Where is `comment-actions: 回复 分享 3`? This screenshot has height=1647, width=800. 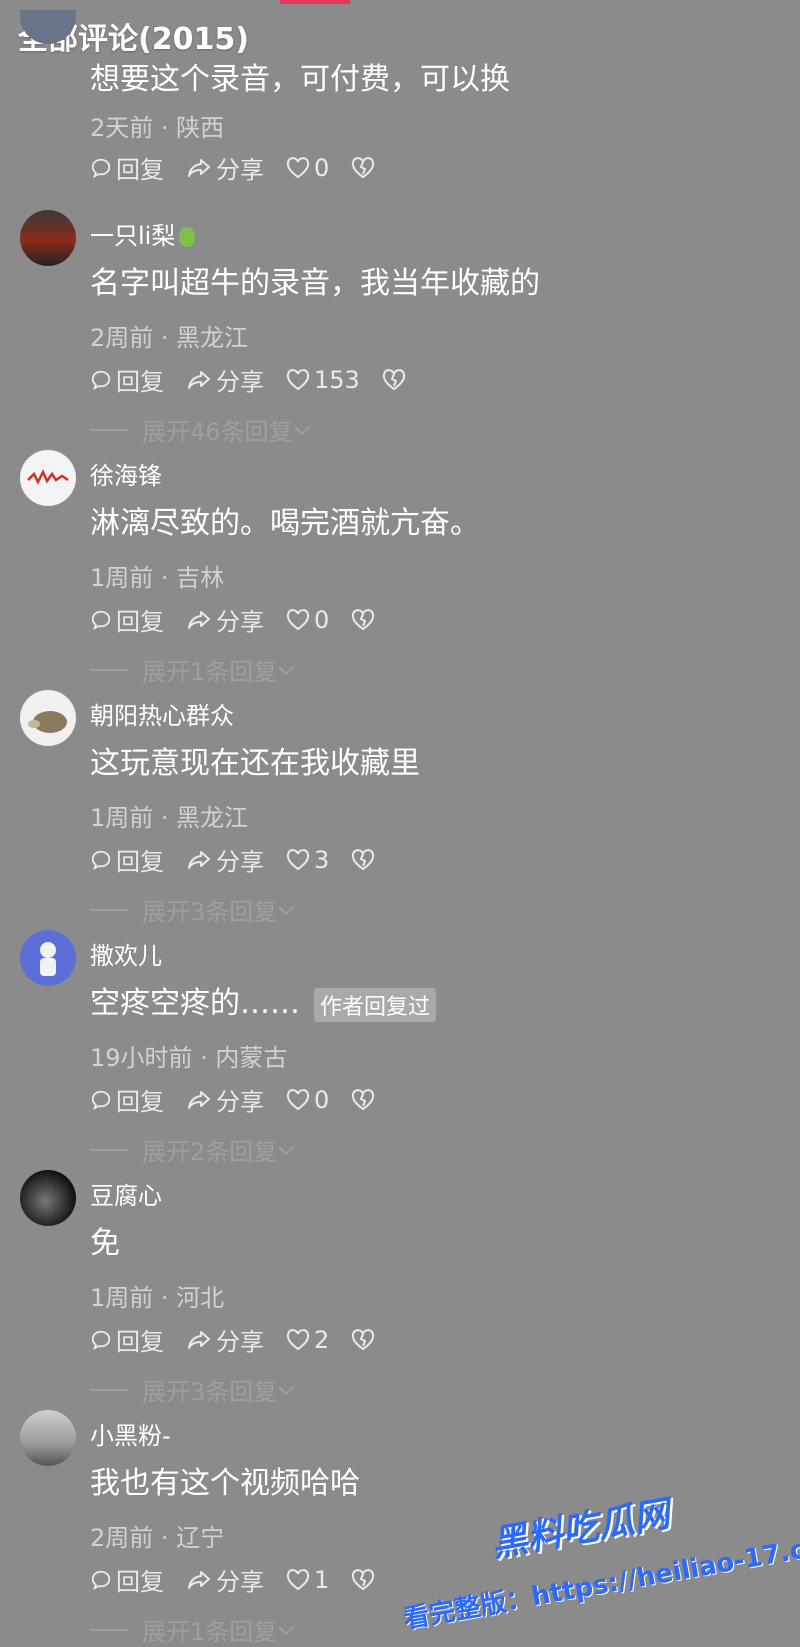 comment-actions: 回复 分享 3 is located at coordinates (245, 859).